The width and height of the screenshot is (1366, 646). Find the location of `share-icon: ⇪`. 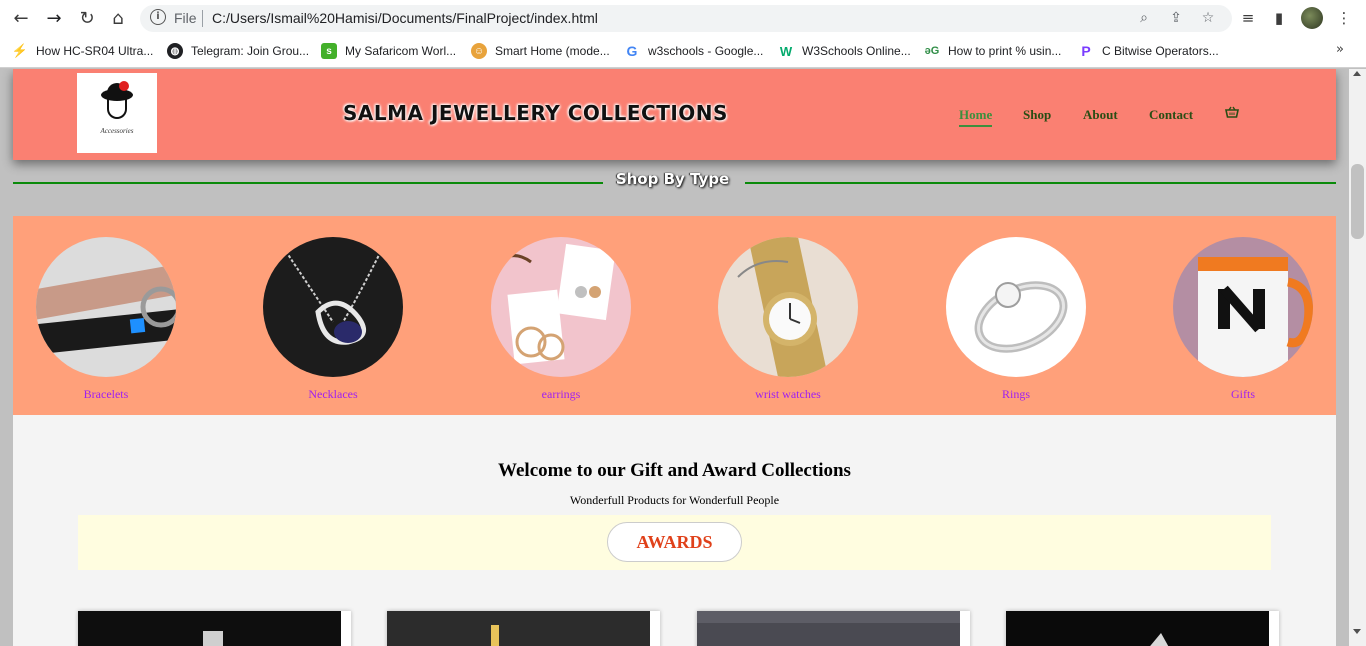

share-icon: ⇪ is located at coordinates (1176, 18).